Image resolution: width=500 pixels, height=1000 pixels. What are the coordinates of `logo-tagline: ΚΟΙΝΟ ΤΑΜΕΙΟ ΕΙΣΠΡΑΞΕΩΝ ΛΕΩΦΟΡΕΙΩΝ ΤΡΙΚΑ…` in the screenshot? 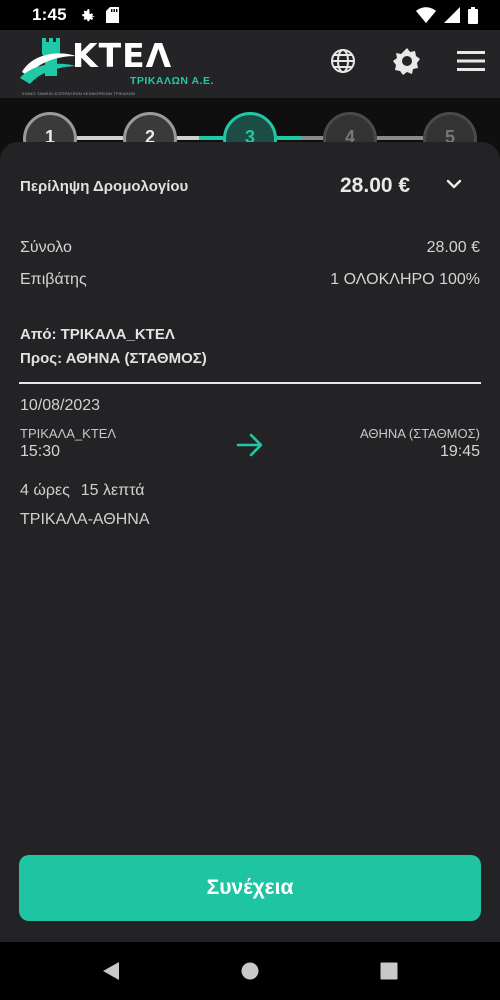 It's located at (78, 93).